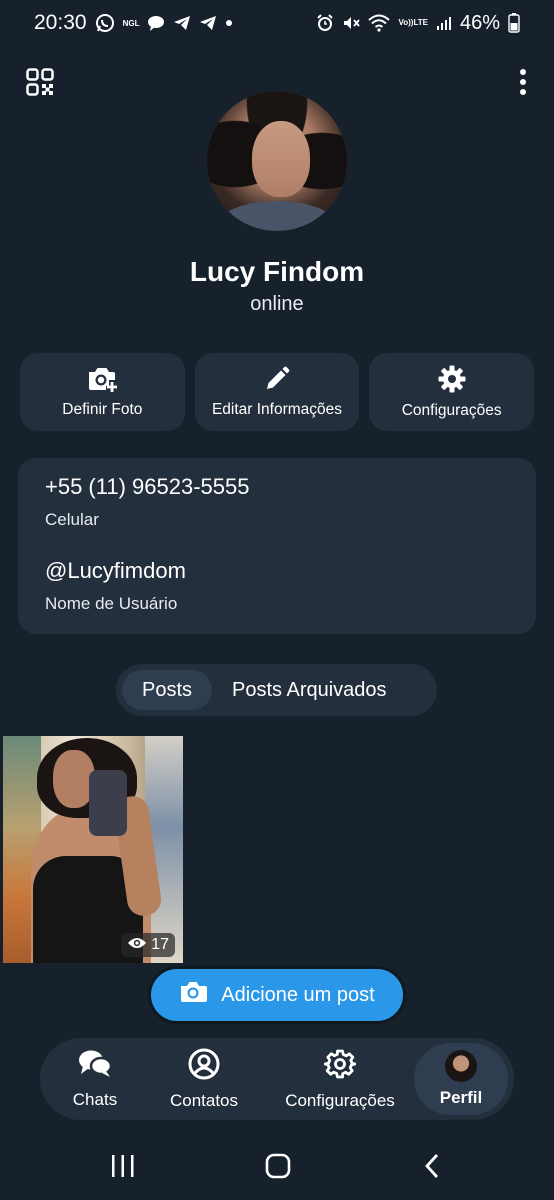 Image resolution: width=554 pixels, height=1200 pixels. I want to click on profile-name: Lucy Findom, so click(277, 271).